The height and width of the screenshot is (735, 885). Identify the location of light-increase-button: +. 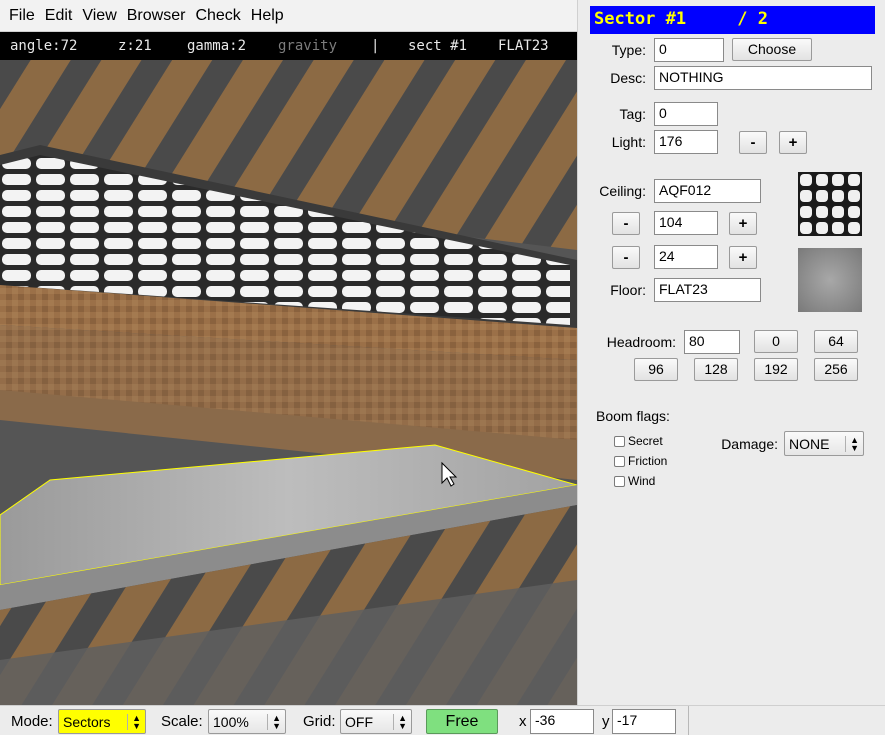
(793, 142).